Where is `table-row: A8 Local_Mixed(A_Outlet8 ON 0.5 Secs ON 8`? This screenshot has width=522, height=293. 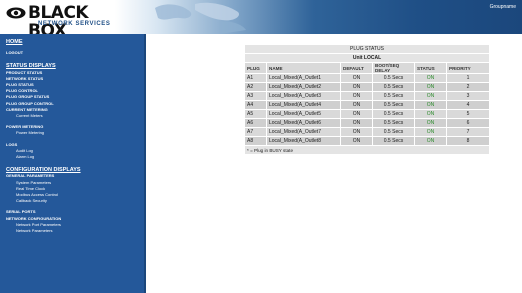 table-row: A8 Local_Mixed(A_Outlet8 ON 0.5 Secs ON 8 is located at coordinates (367, 141).